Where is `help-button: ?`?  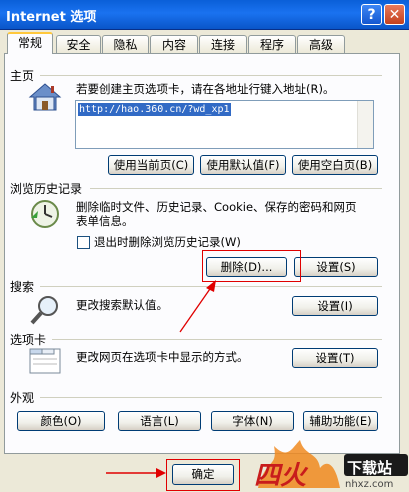
help-button: ? is located at coordinates (371, 14).